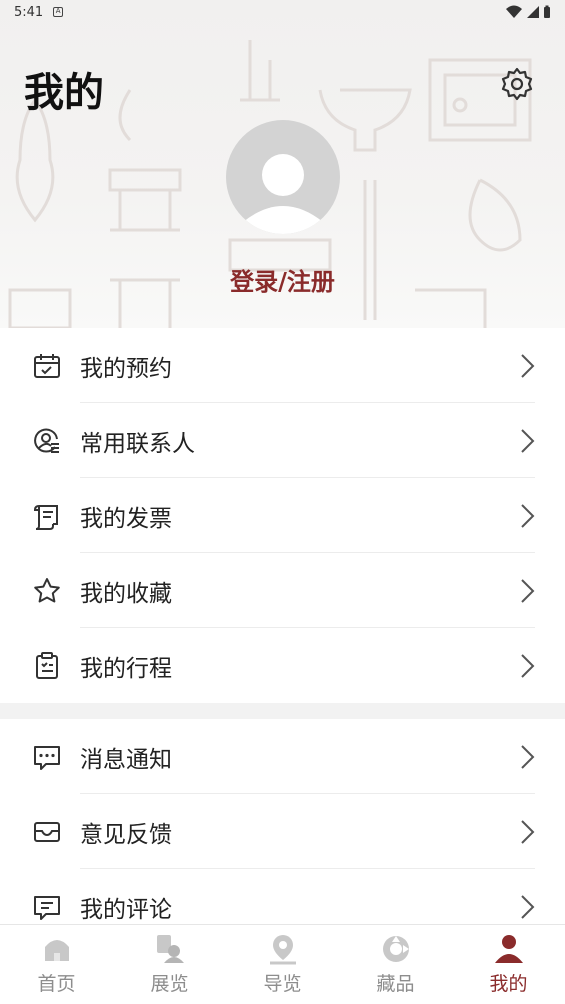 The width and height of the screenshot is (565, 1004). I want to click on menu-label: 我的预约, so click(126, 369).